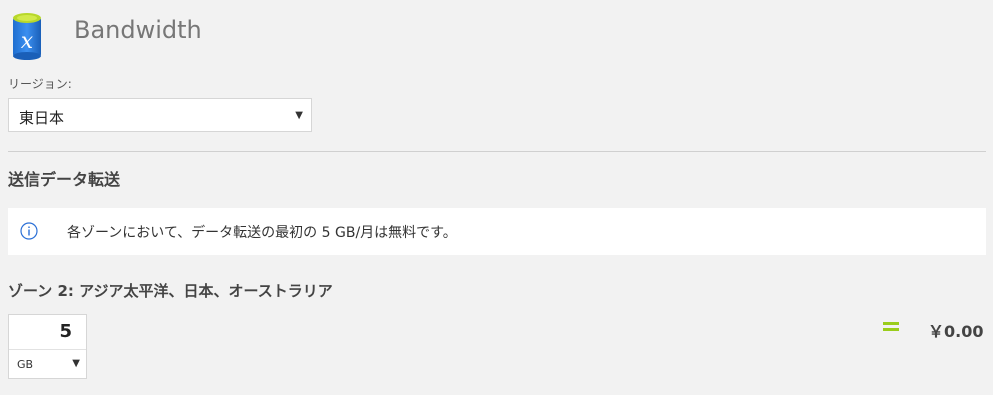 Image resolution: width=993 pixels, height=395 pixels. What do you see at coordinates (29, 231) in the screenshot?
I see `info-icon` at bounding box center [29, 231].